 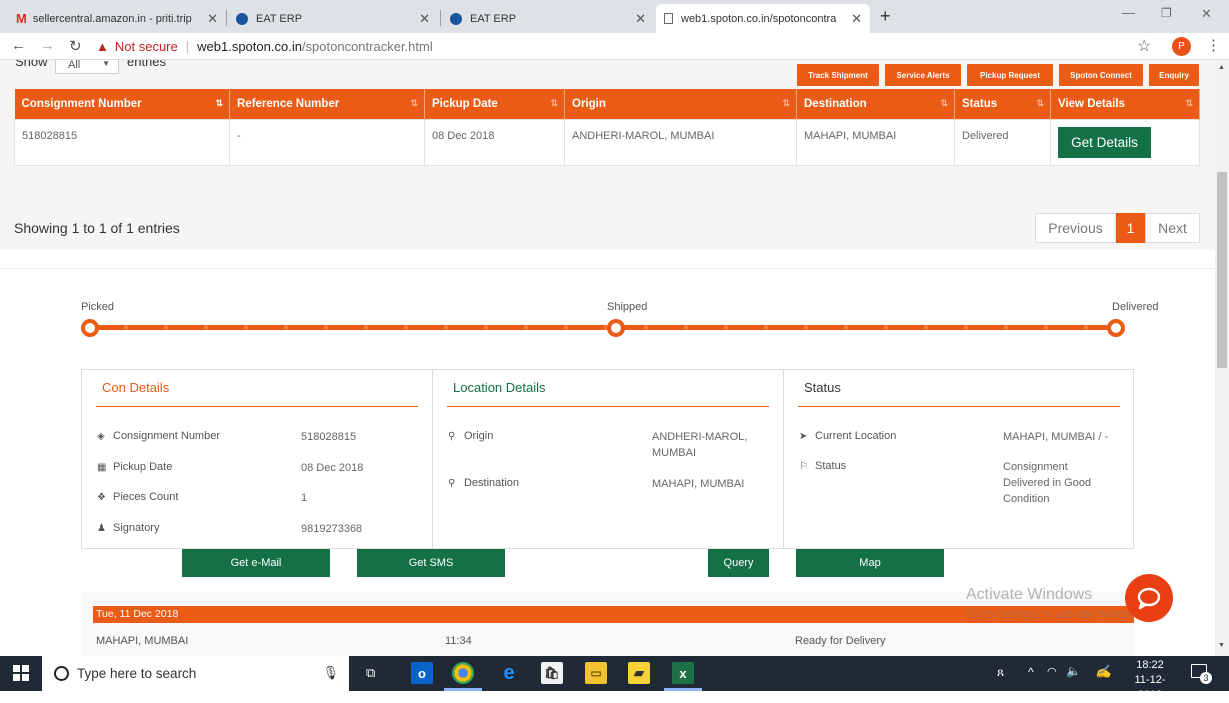 I want to click on query-button: Query, so click(x=738, y=563).